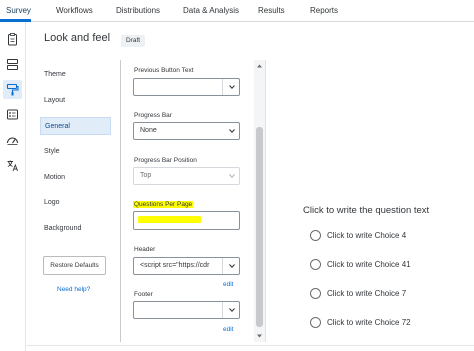 This screenshot has width=474, height=351. I want to click on previous-button-text-label: Previous Button Text, so click(164, 70).